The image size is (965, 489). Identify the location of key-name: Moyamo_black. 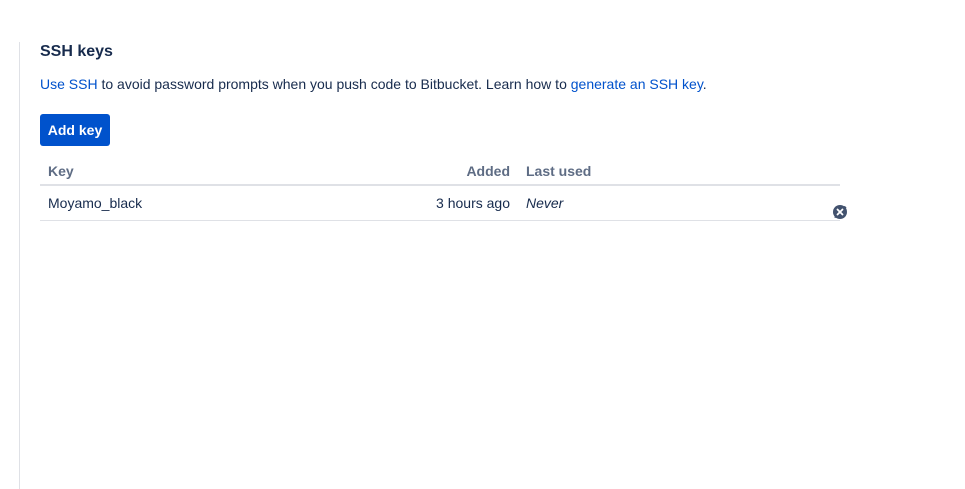
(95, 203).